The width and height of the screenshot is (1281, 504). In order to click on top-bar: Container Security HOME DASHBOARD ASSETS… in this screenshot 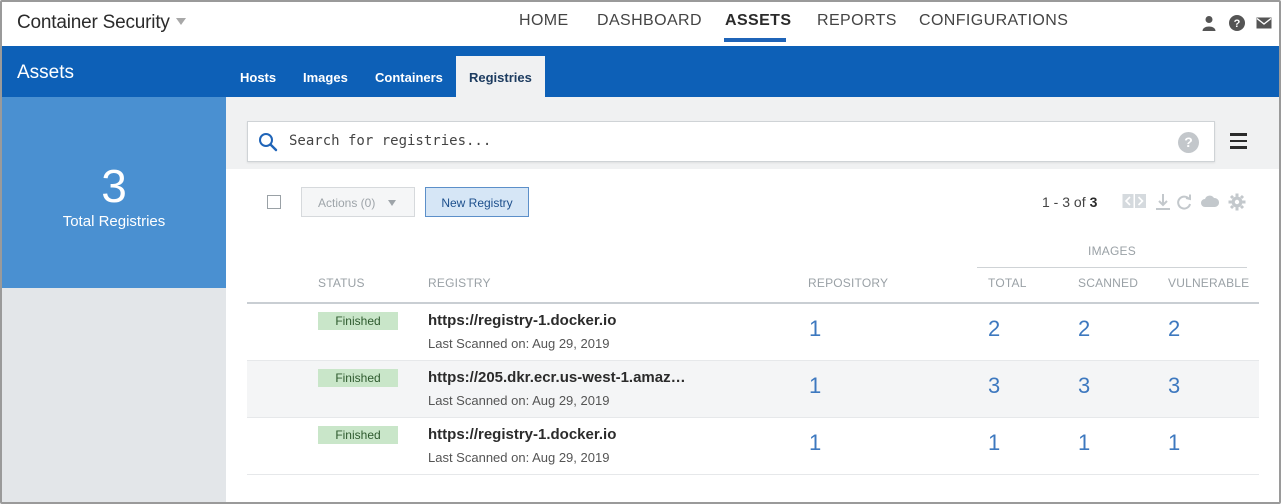, I will do `click(640, 24)`.